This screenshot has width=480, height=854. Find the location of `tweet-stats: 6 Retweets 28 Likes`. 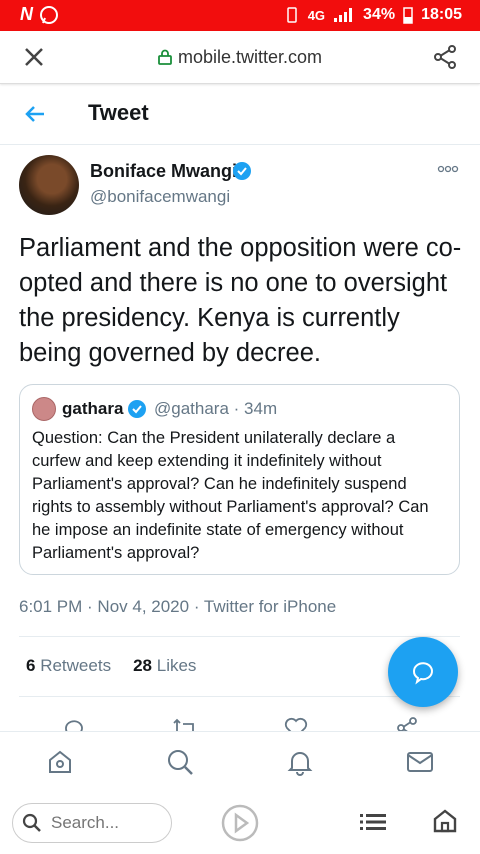

tweet-stats: 6 Retweets 28 Likes is located at coordinates (111, 666).